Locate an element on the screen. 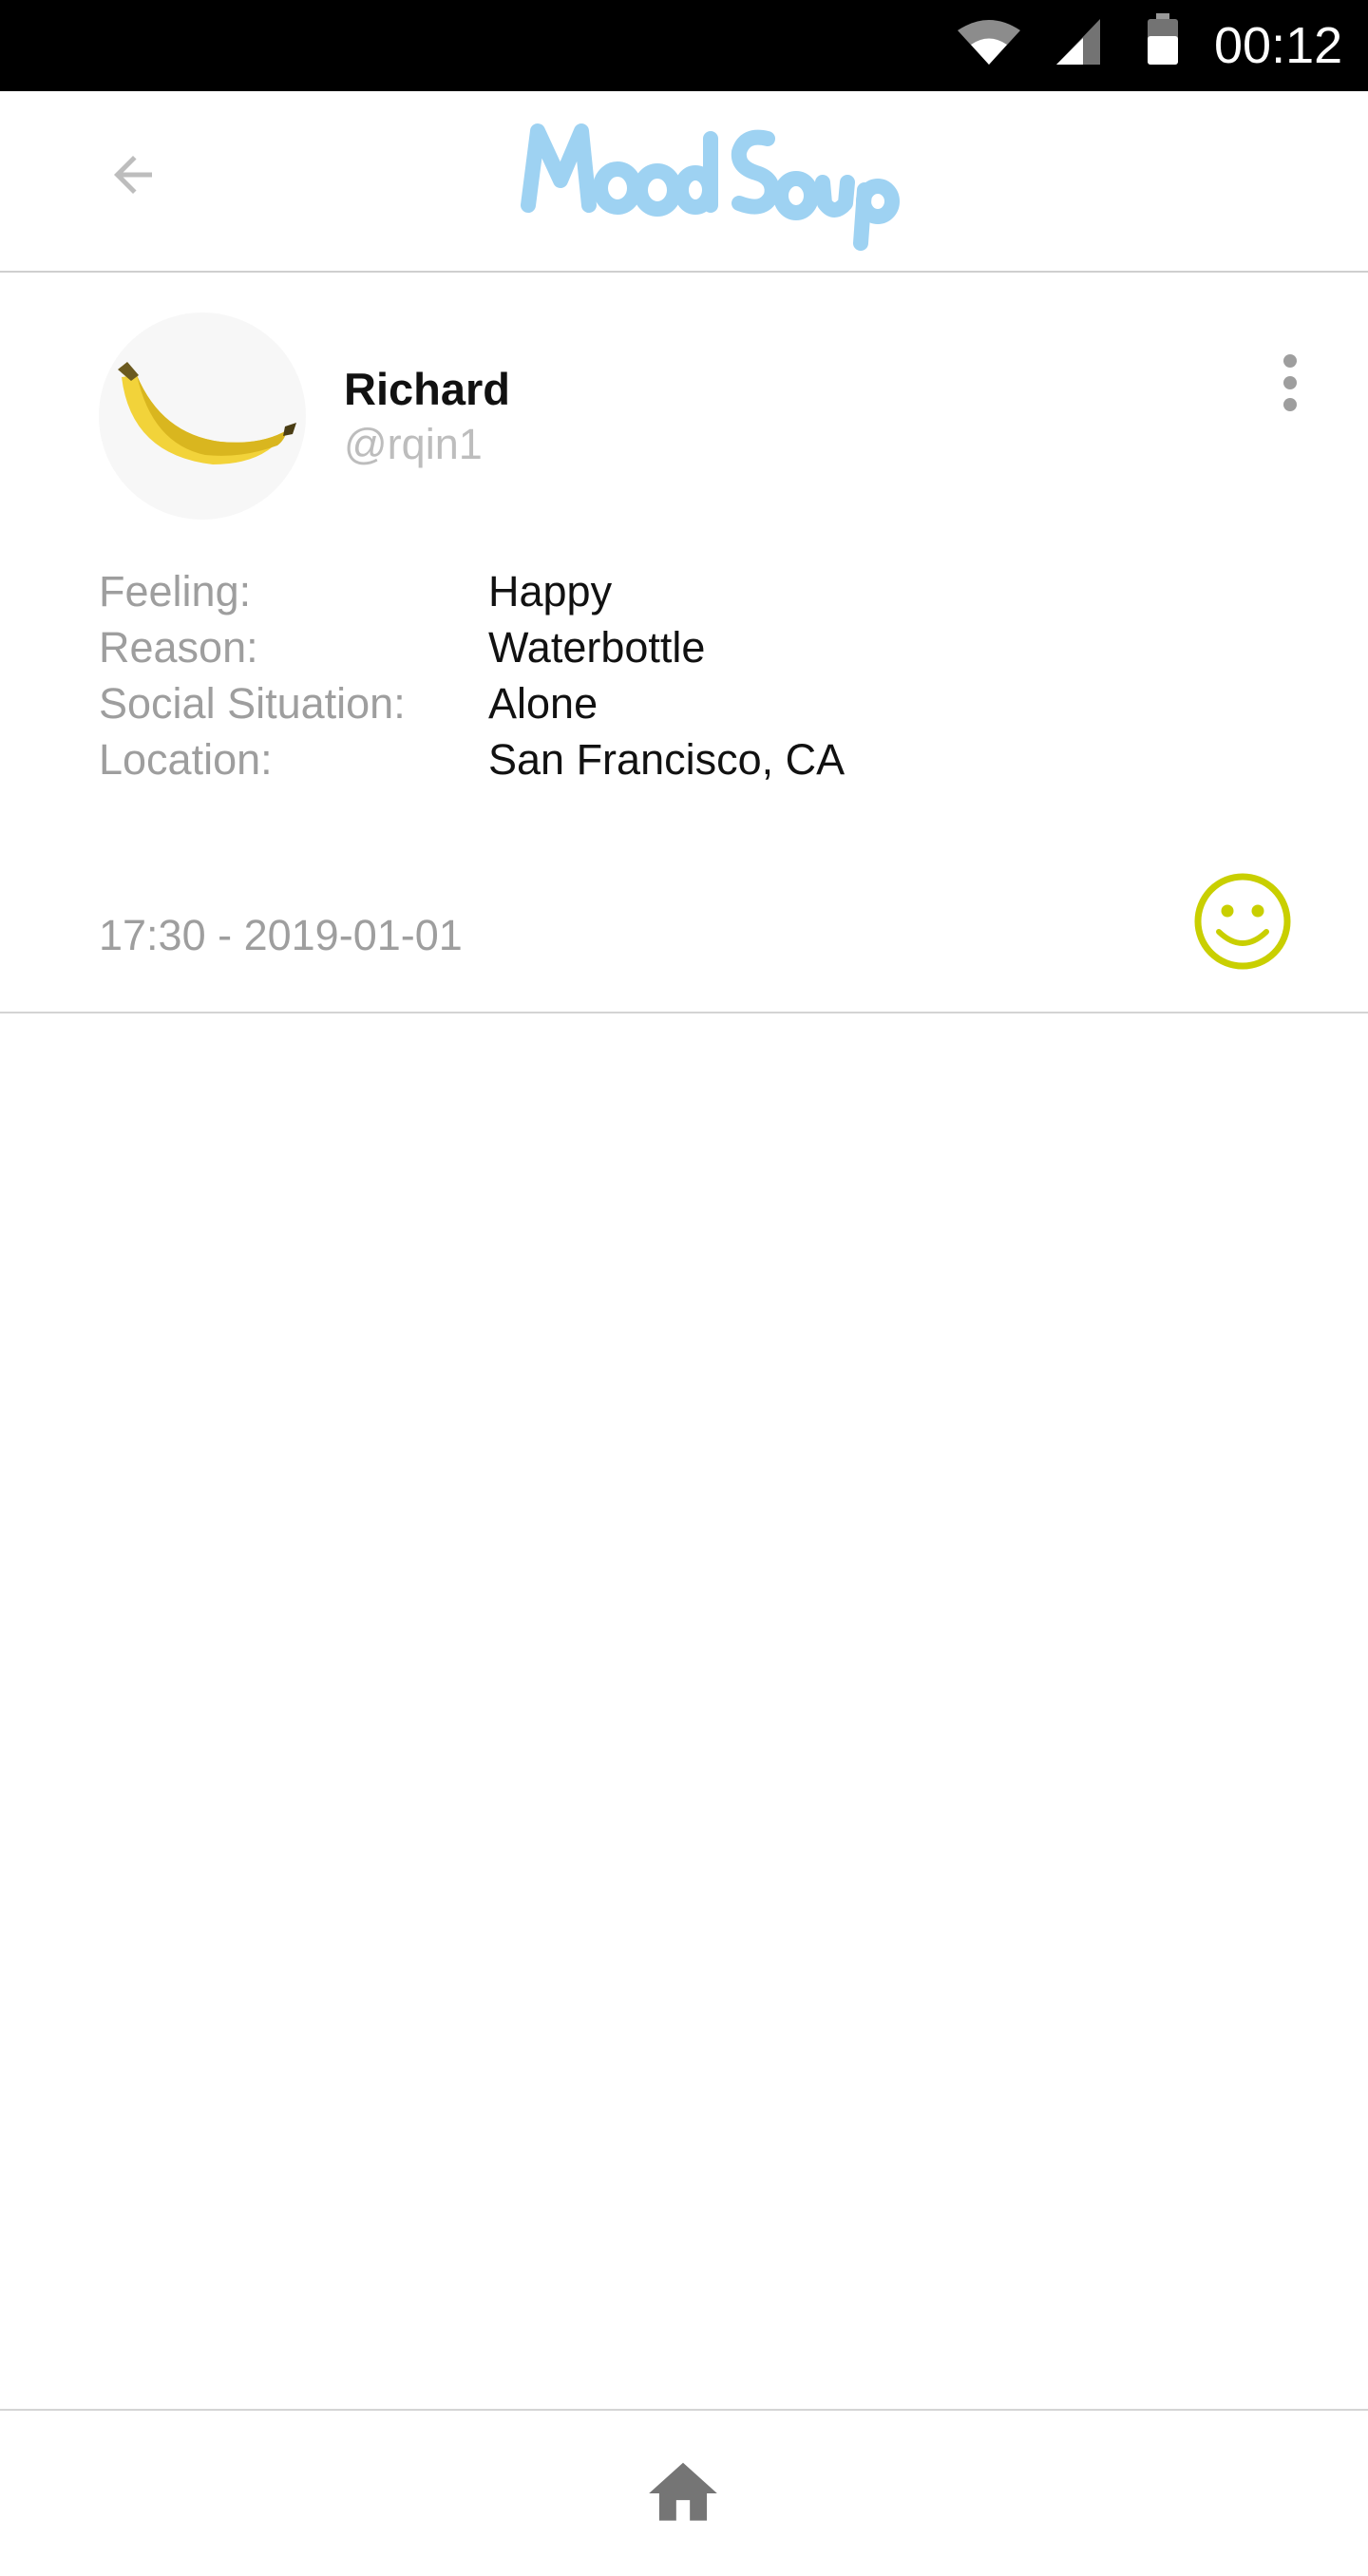  app-bar is located at coordinates (684, 182).